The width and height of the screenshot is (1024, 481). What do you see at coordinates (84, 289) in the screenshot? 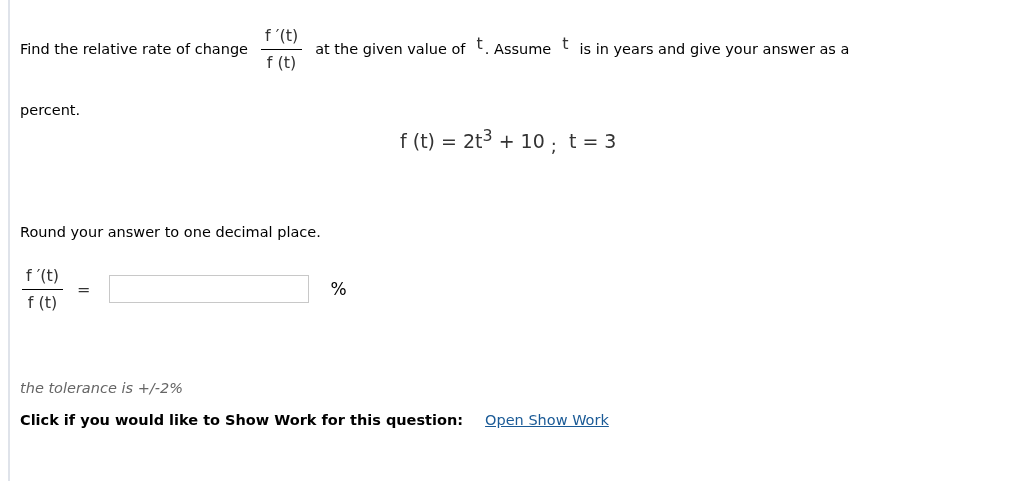
I see `equals-sign: =` at bounding box center [84, 289].